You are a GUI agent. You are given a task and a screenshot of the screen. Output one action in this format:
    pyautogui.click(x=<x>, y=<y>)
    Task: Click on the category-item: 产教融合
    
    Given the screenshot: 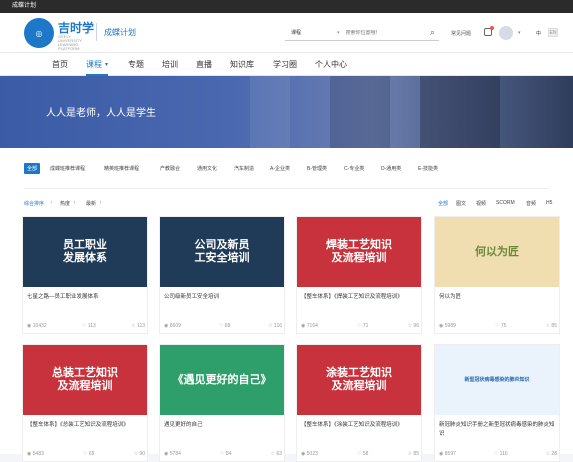 What is the action you would take?
    pyautogui.click(x=170, y=168)
    